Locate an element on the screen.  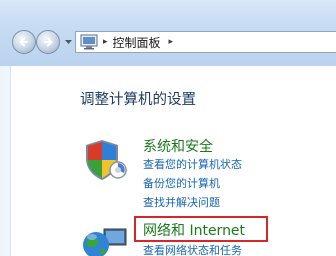
link-troubleshoot: 查找并解决问题 is located at coordinates (181, 202).